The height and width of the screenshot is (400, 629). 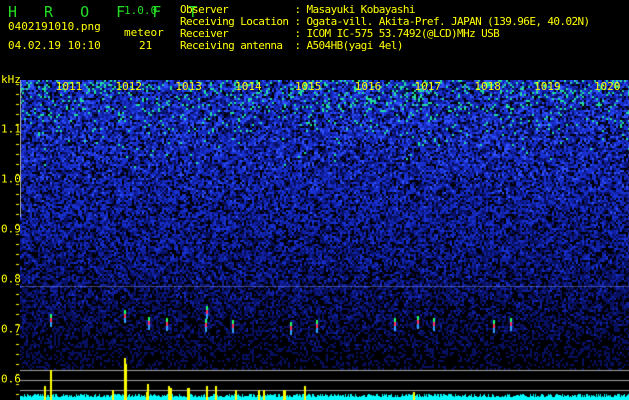 I want to click on time-label: 1011, so click(x=69, y=86).